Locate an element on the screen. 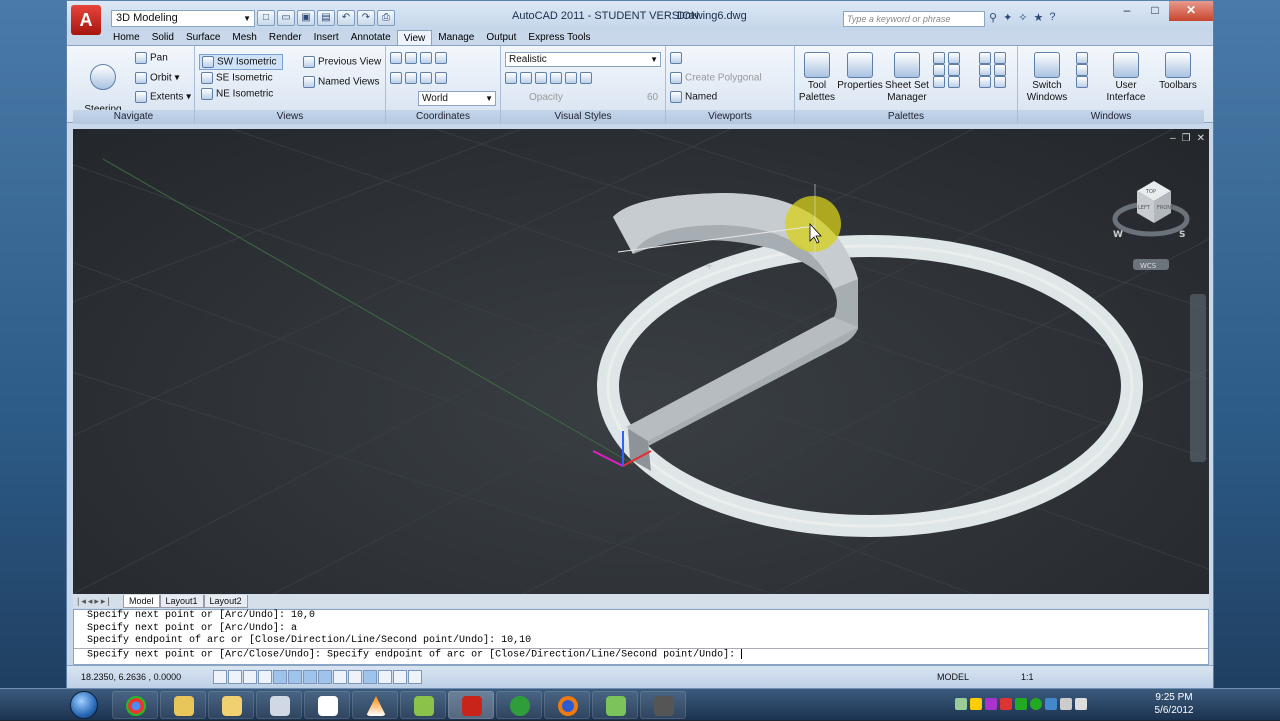  osnap-toggle is located at coordinates (295, 677).